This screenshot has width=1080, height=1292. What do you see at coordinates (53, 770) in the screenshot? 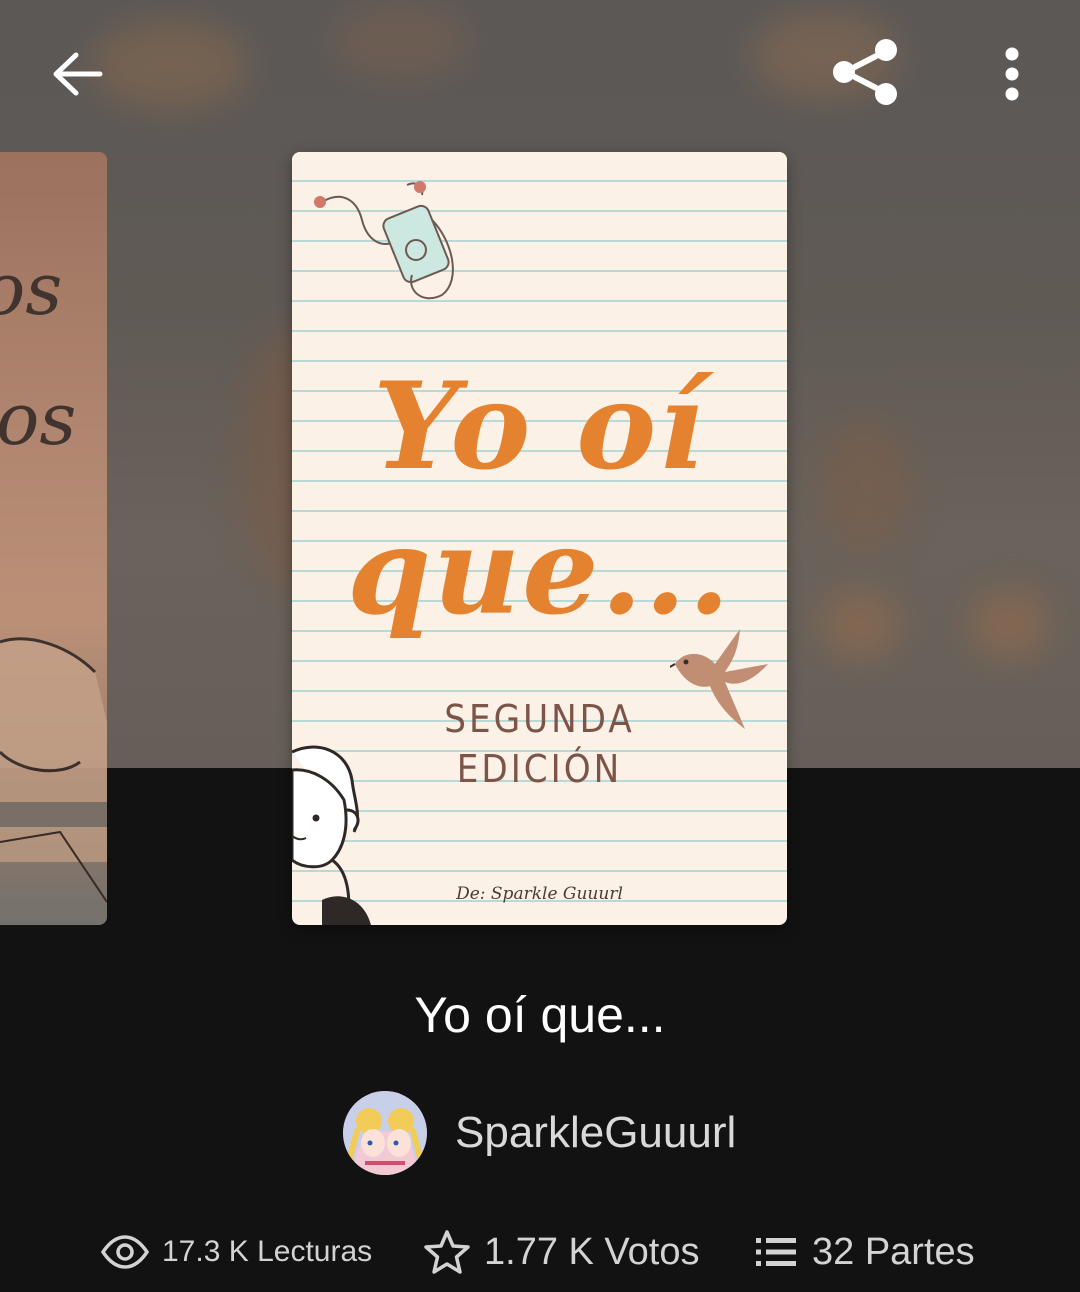
I see `peek-cover-illustration` at bounding box center [53, 770].